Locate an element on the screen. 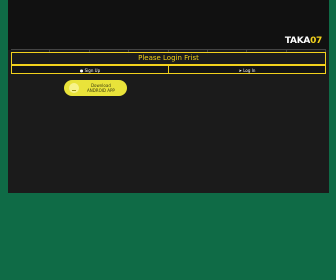  login-label: Log In is located at coordinates (249, 70).